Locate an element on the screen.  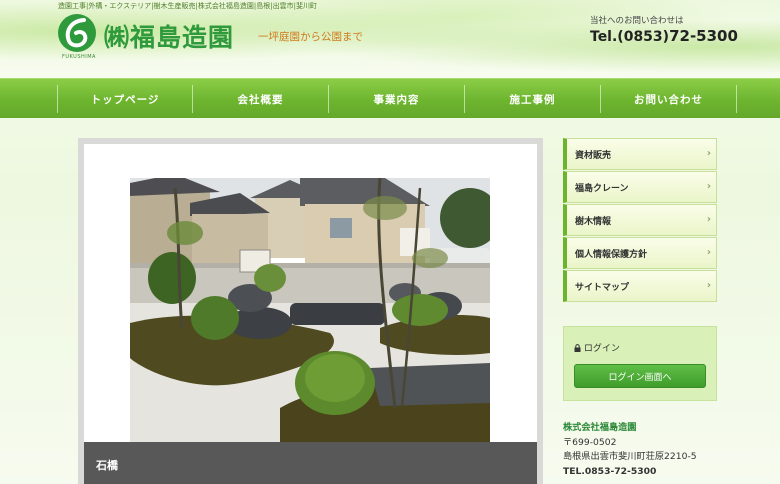
sidebar-item-label: サイトマップ is located at coordinates (602, 287).